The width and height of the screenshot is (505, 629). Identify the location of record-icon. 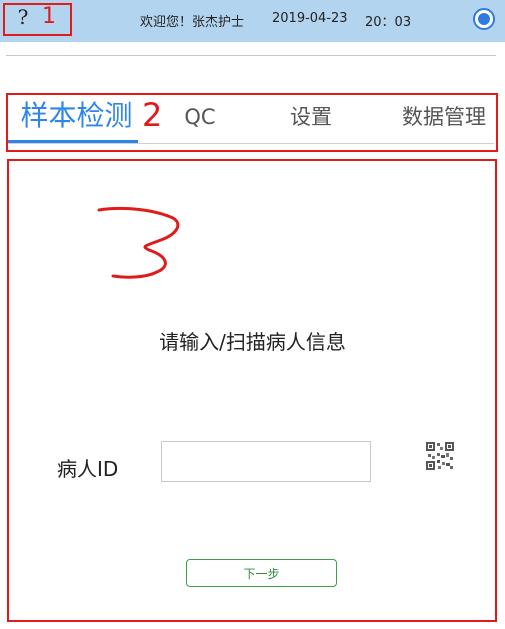
(484, 19).